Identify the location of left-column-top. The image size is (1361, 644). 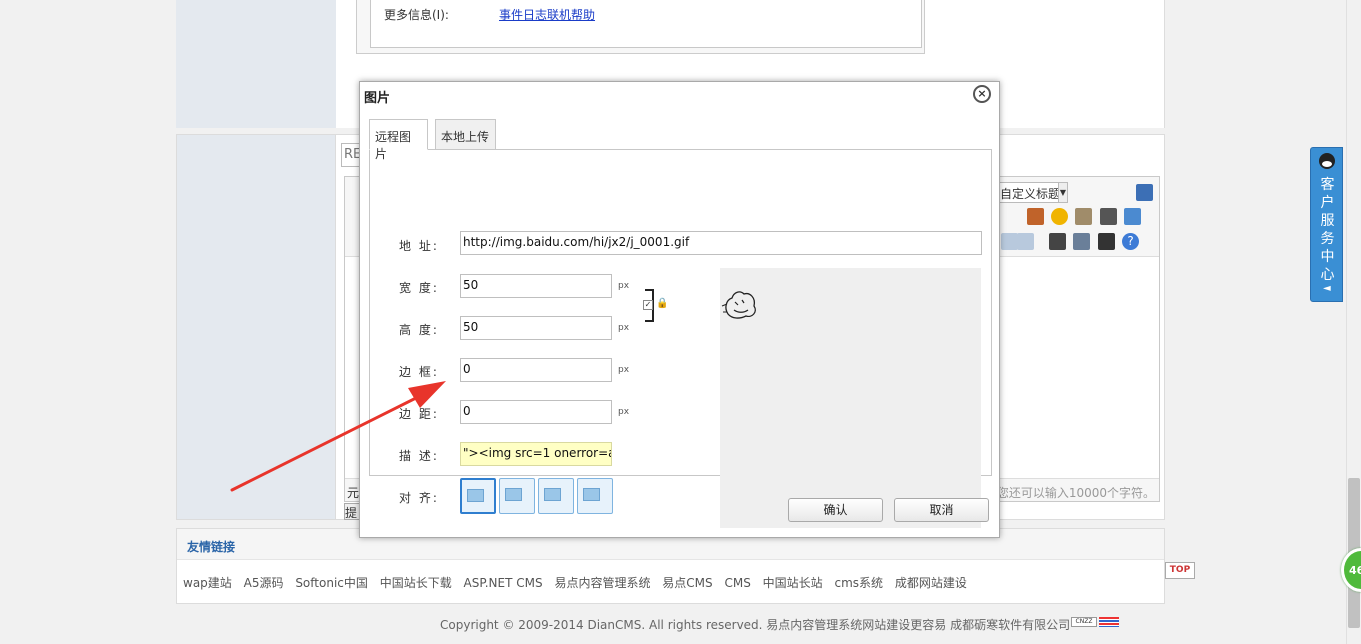
(256, 64).